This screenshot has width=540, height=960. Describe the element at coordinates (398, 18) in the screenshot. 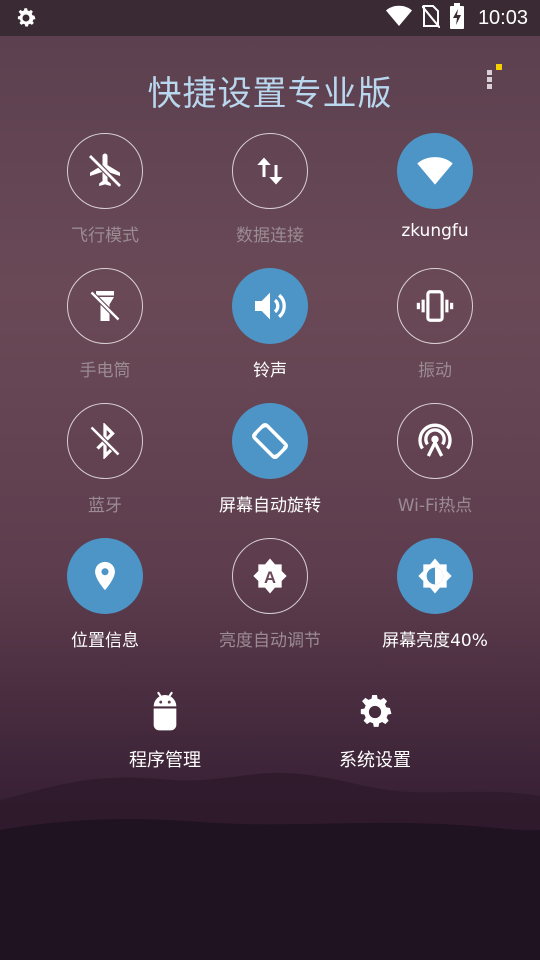

I see `wifi-signal-icon` at that location.